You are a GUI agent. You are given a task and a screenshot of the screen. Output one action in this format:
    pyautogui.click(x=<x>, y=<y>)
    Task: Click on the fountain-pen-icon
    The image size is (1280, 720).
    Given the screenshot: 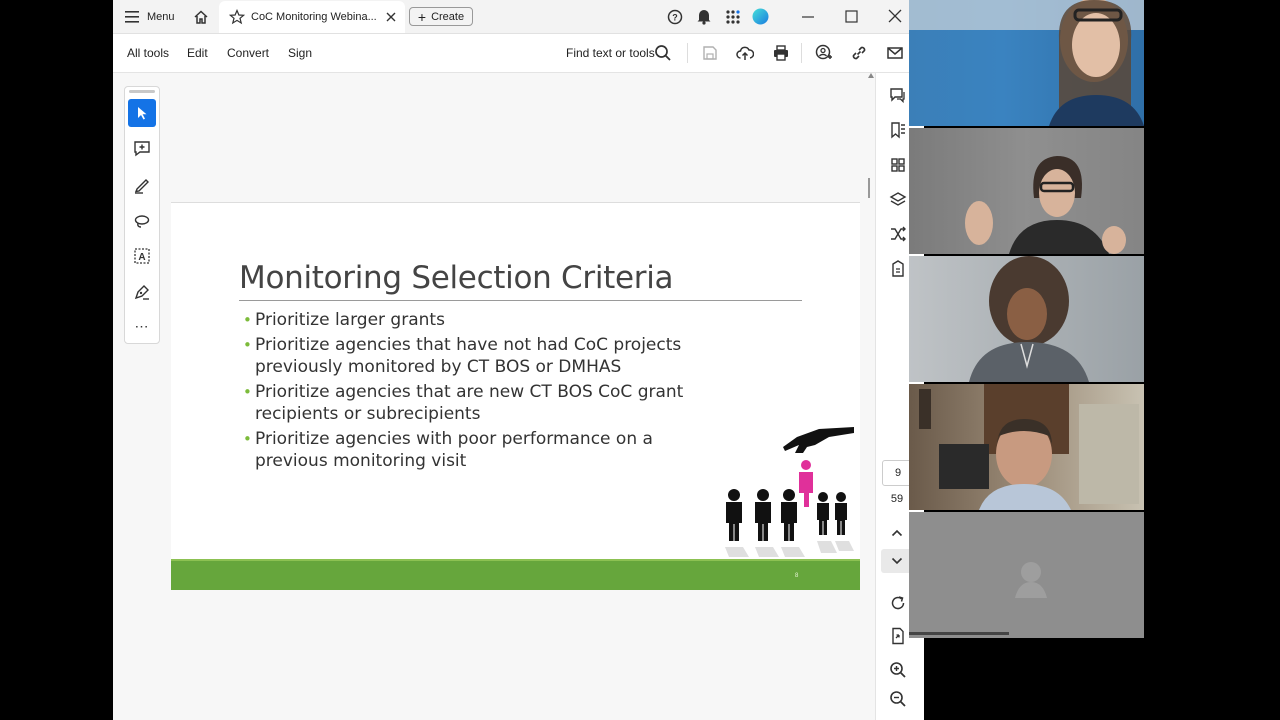 What is the action you would take?
    pyautogui.click(x=141, y=292)
    